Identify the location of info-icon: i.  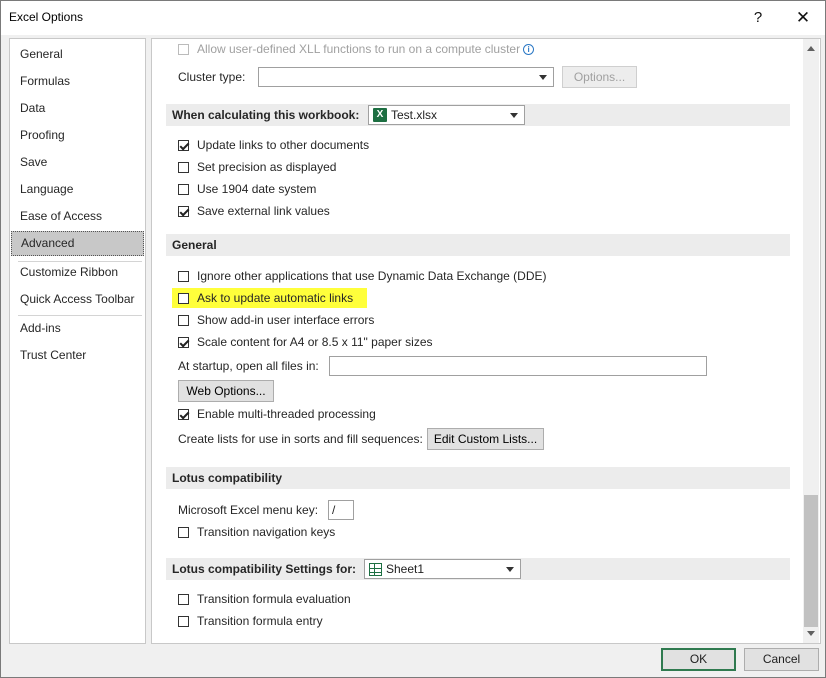
(529, 49).